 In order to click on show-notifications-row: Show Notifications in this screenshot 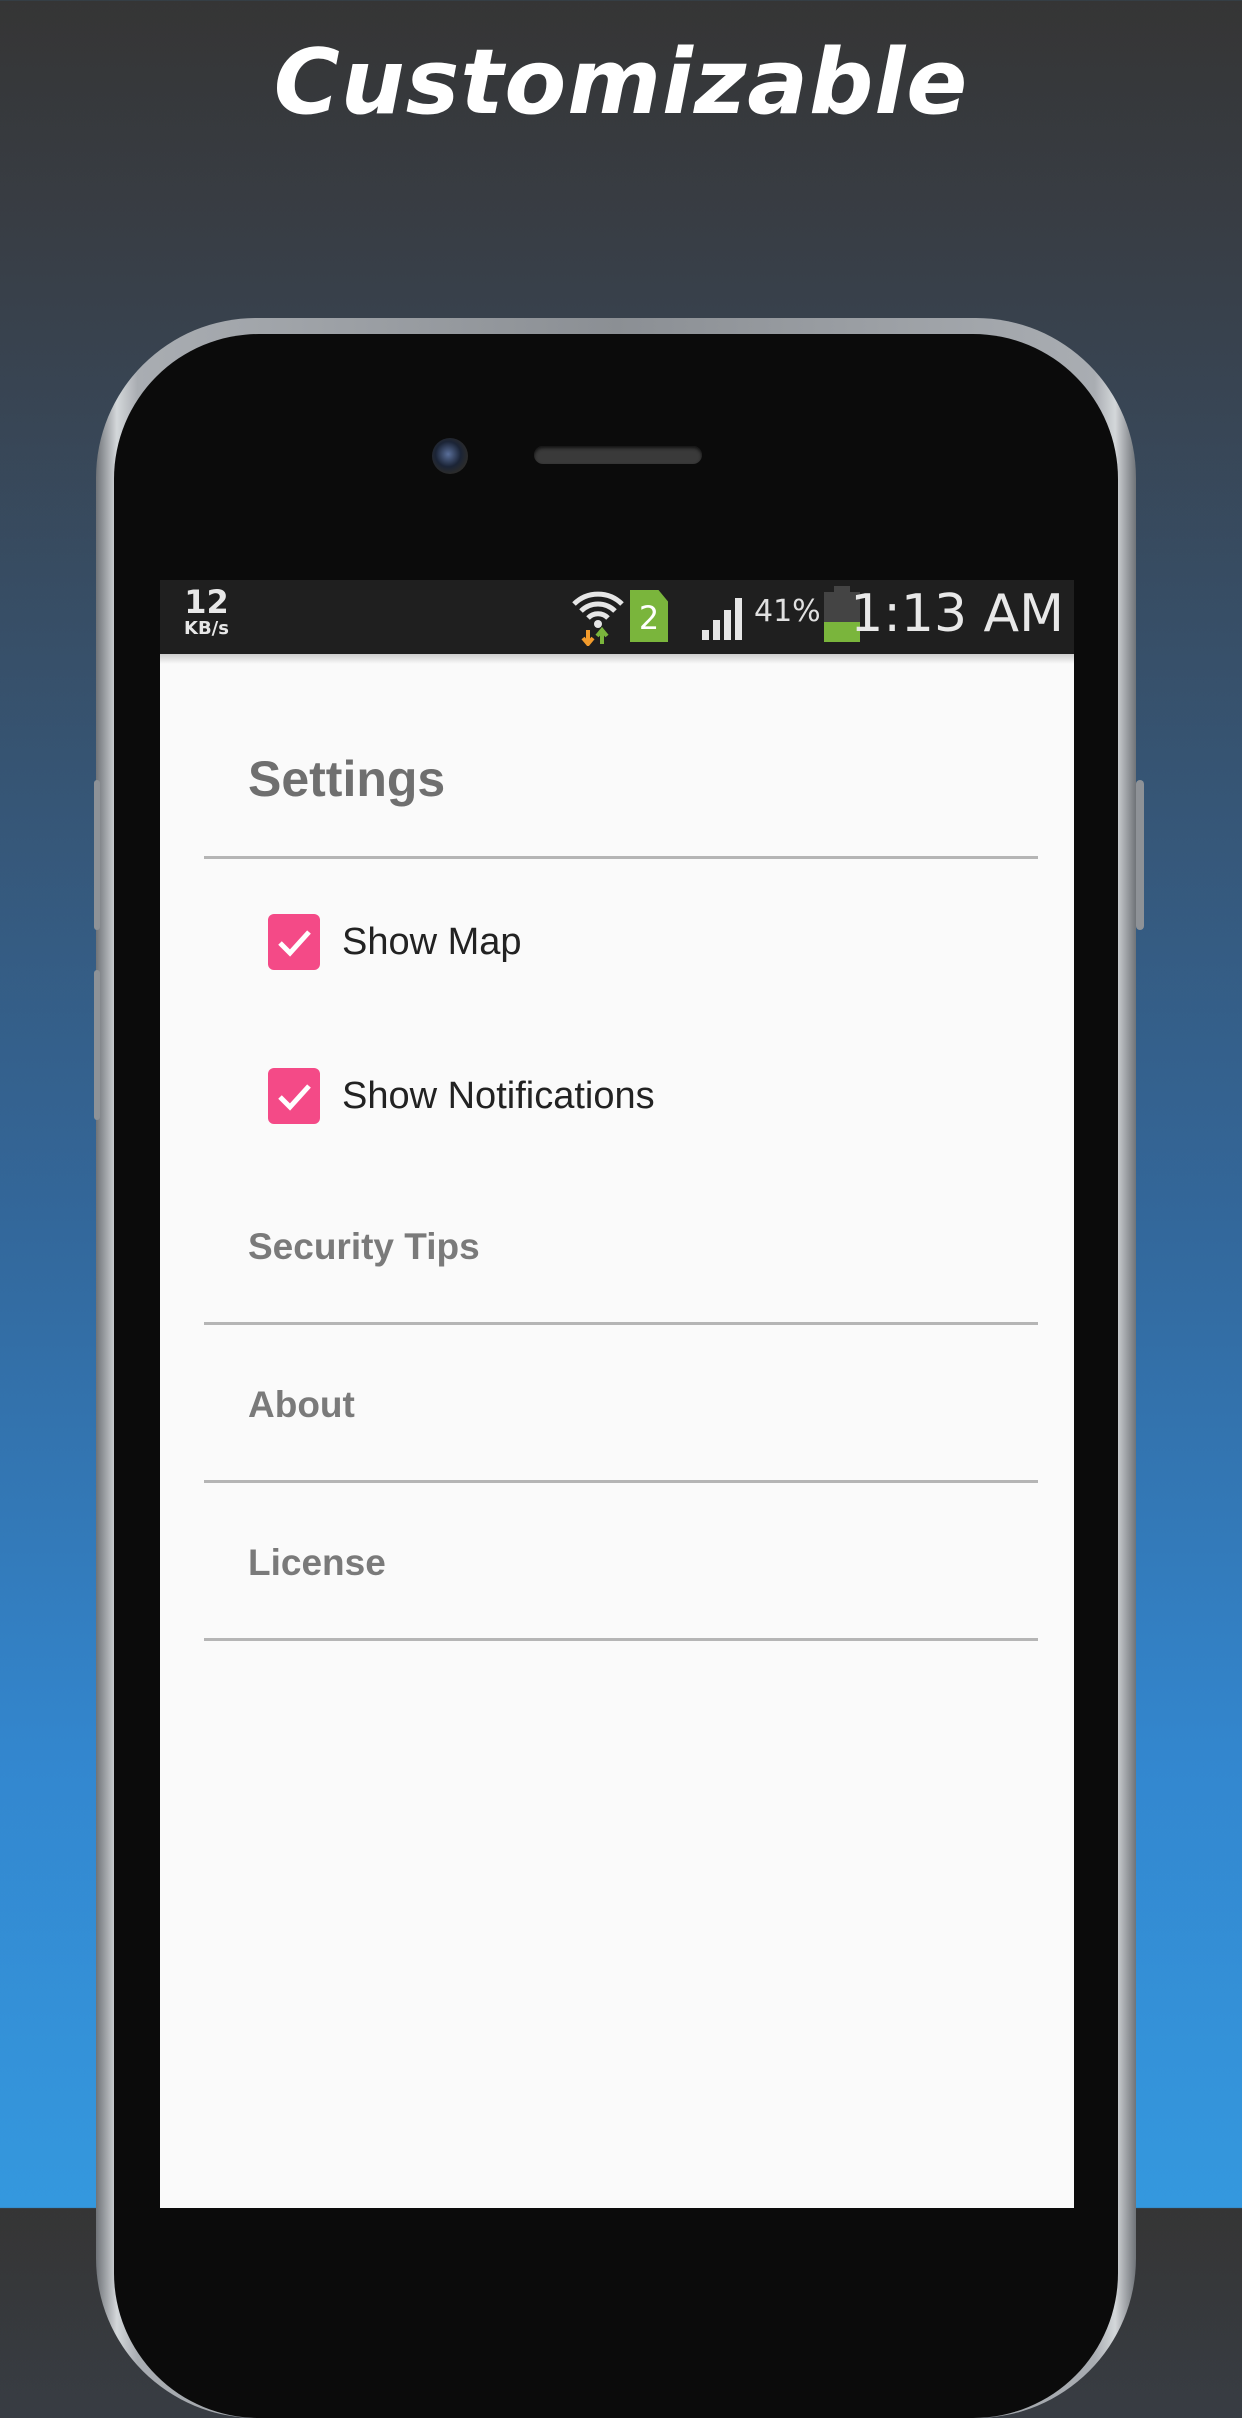, I will do `click(461, 1096)`.